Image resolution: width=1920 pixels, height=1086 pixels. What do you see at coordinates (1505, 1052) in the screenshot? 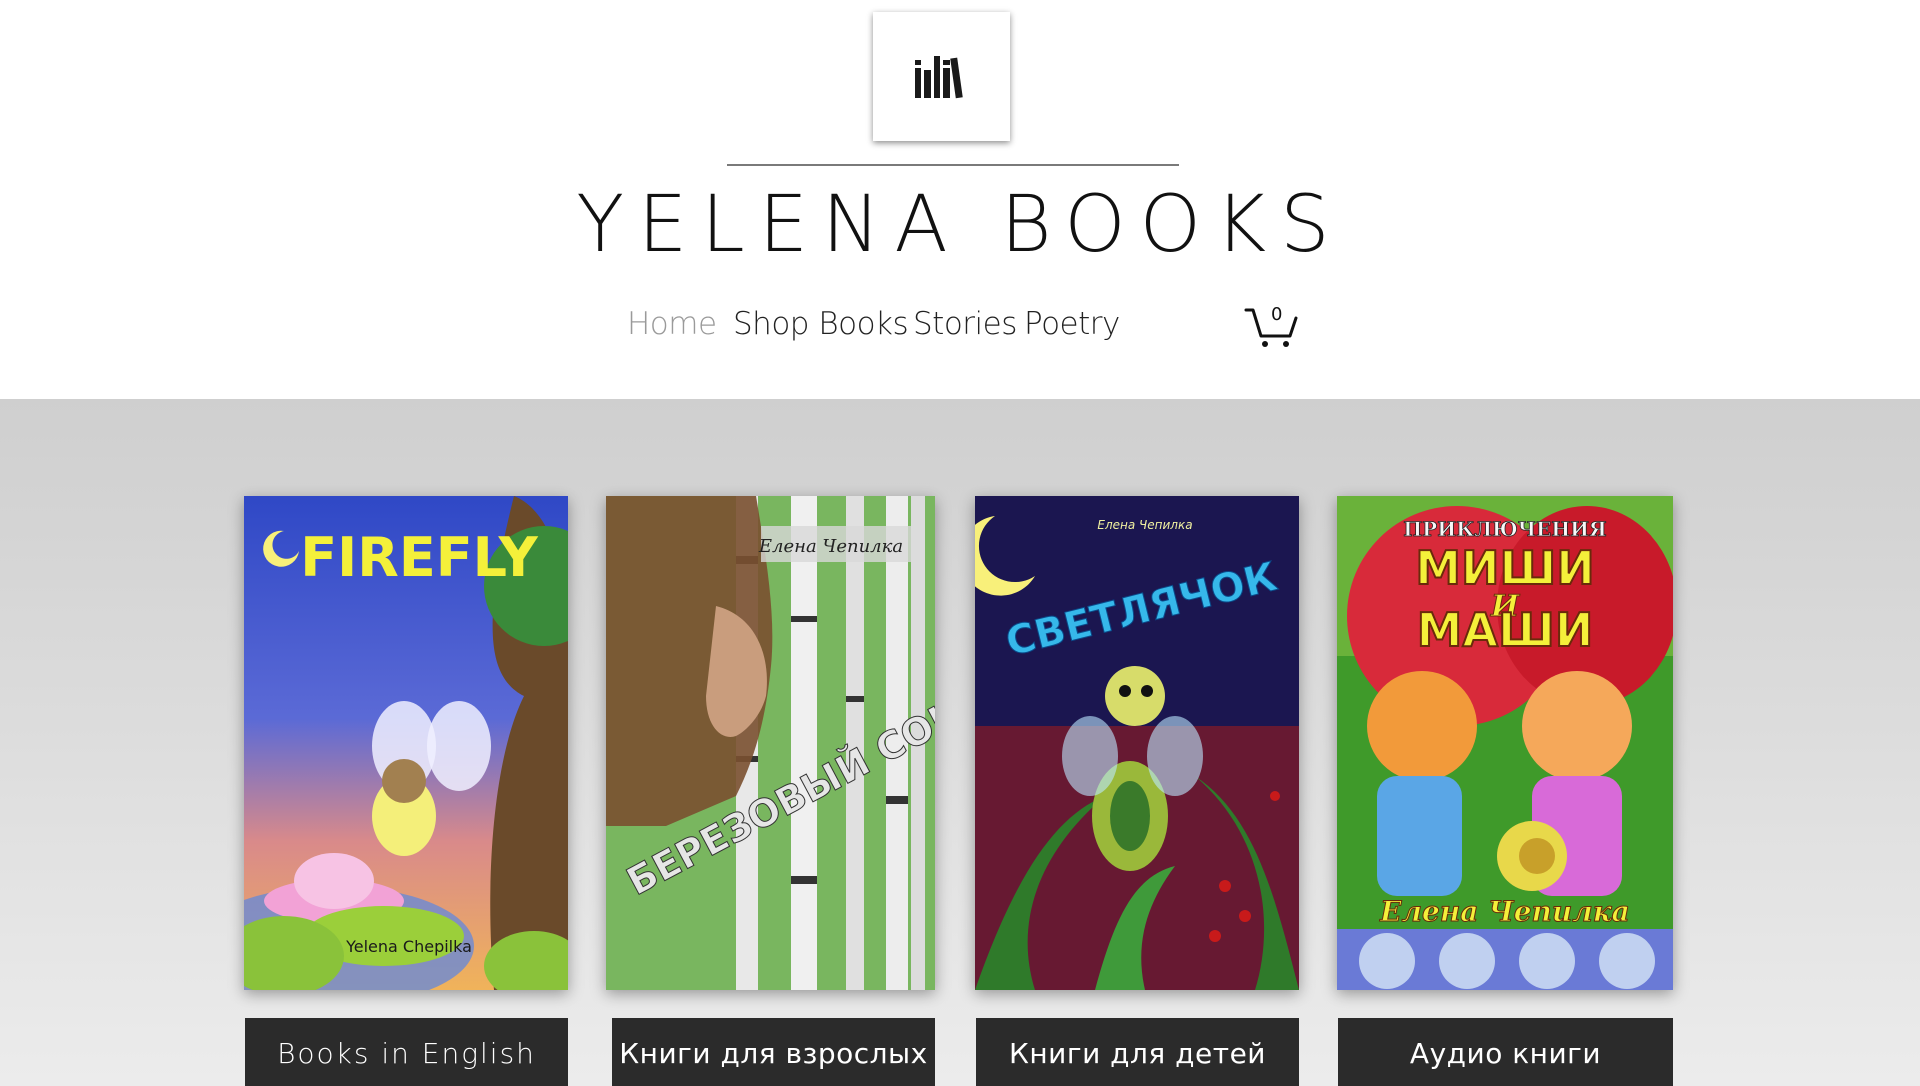
I see `category-audio-books-button: Аудио книги` at bounding box center [1505, 1052].